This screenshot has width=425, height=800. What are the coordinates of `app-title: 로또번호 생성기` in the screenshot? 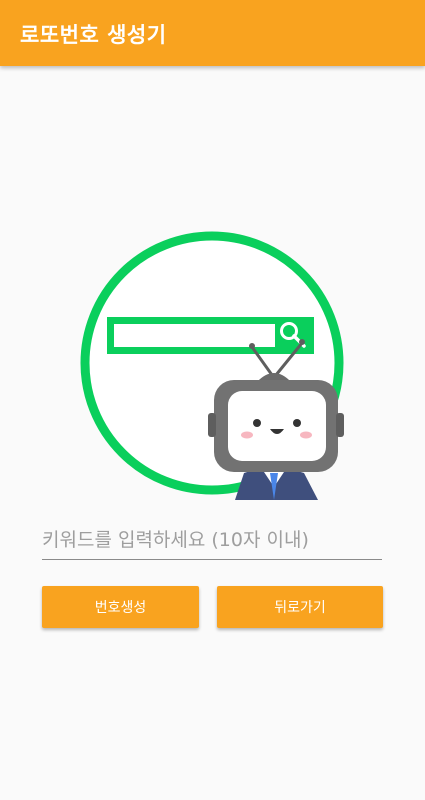 It's located at (93, 35).